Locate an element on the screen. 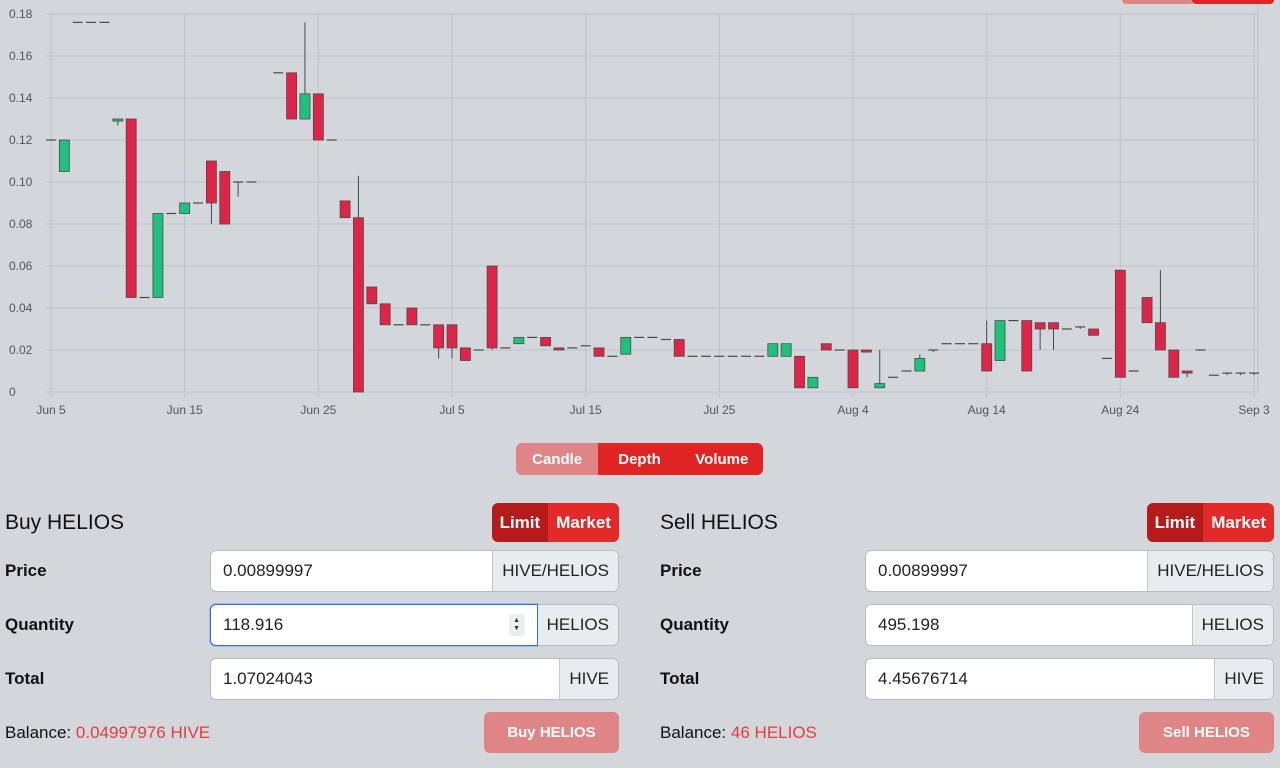  sell-market-button: Market is located at coordinates (1238, 522).